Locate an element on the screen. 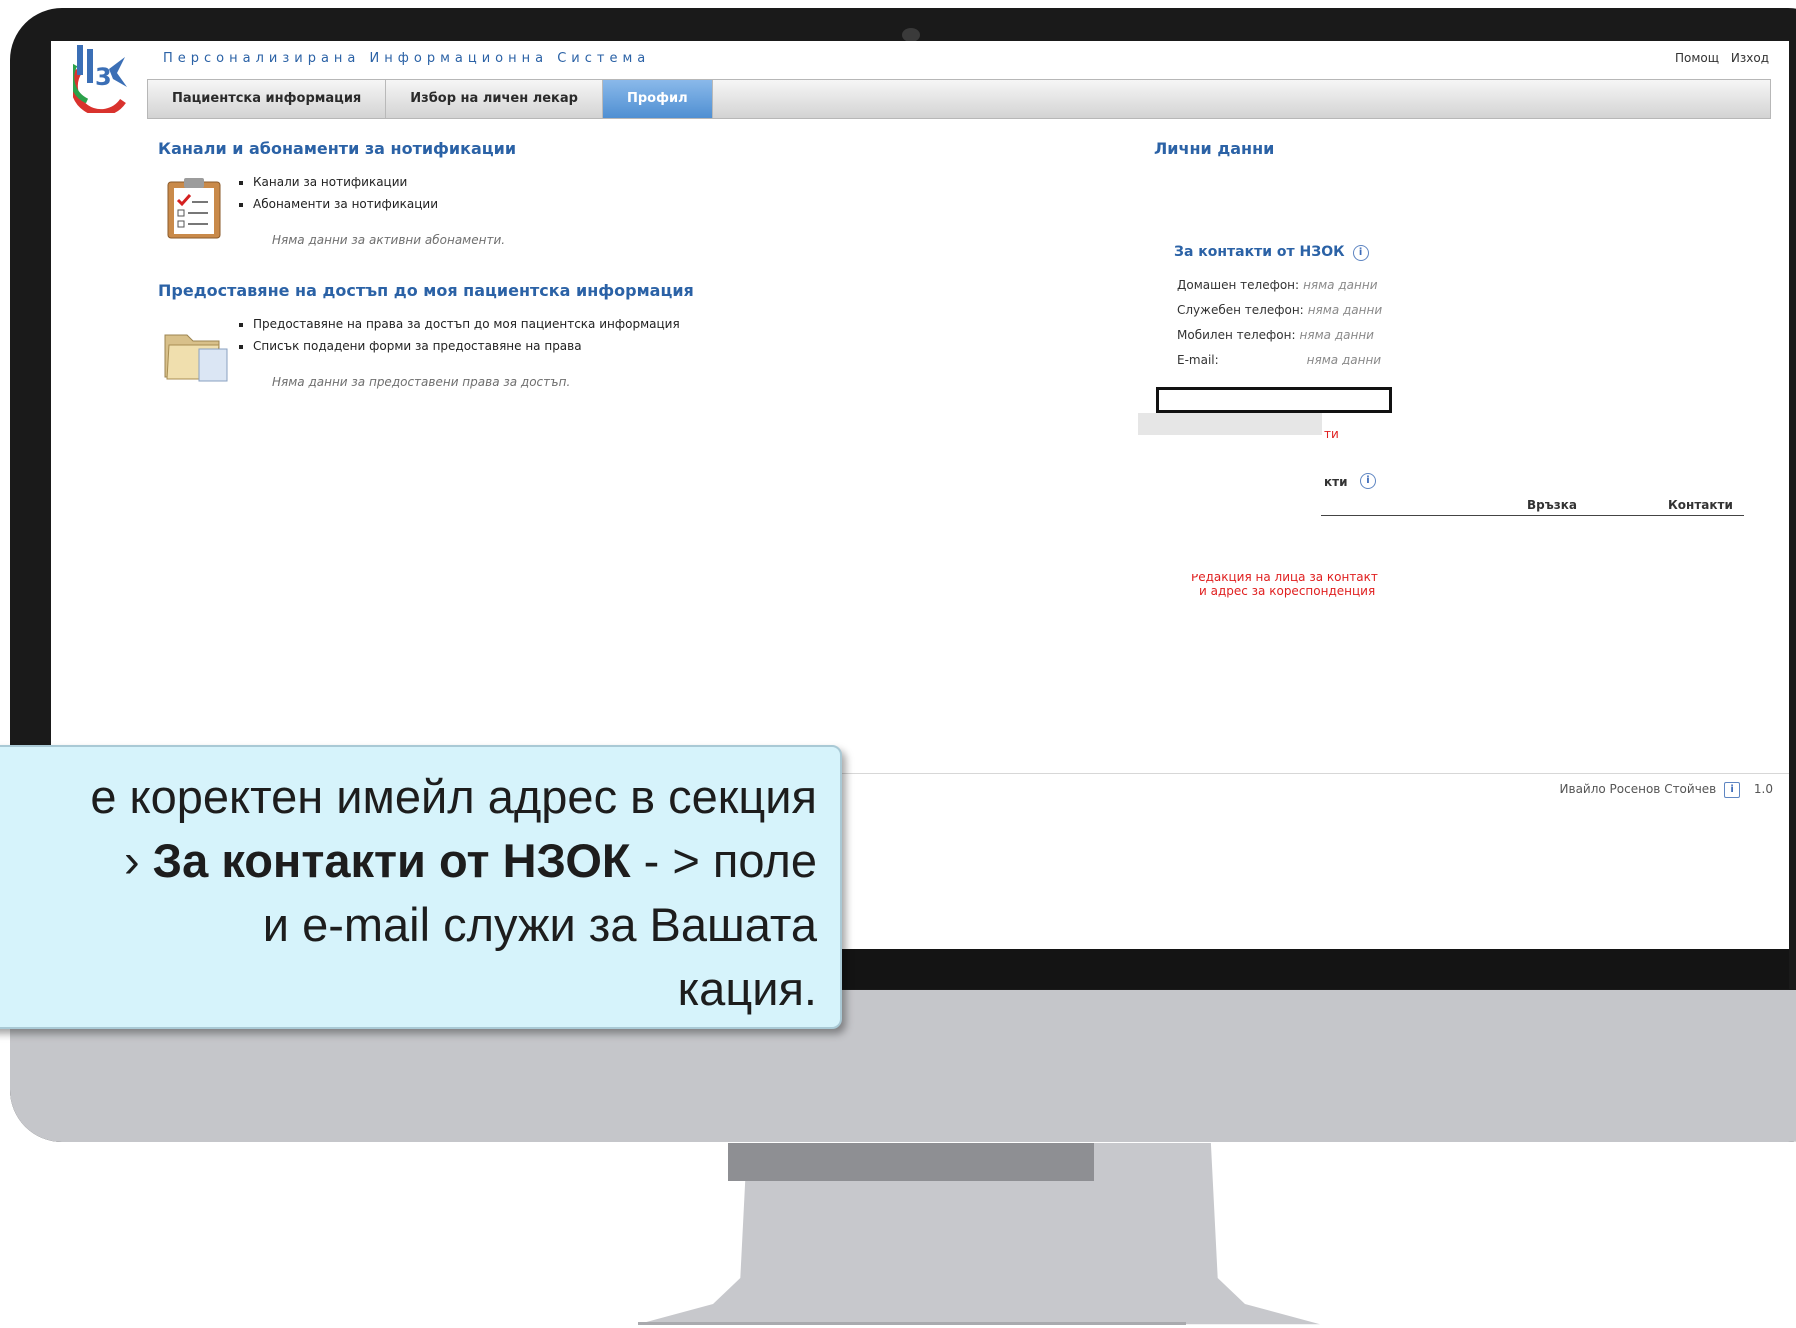  tab-gp-choice: Избор на личен лекар is located at coordinates (494, 99).